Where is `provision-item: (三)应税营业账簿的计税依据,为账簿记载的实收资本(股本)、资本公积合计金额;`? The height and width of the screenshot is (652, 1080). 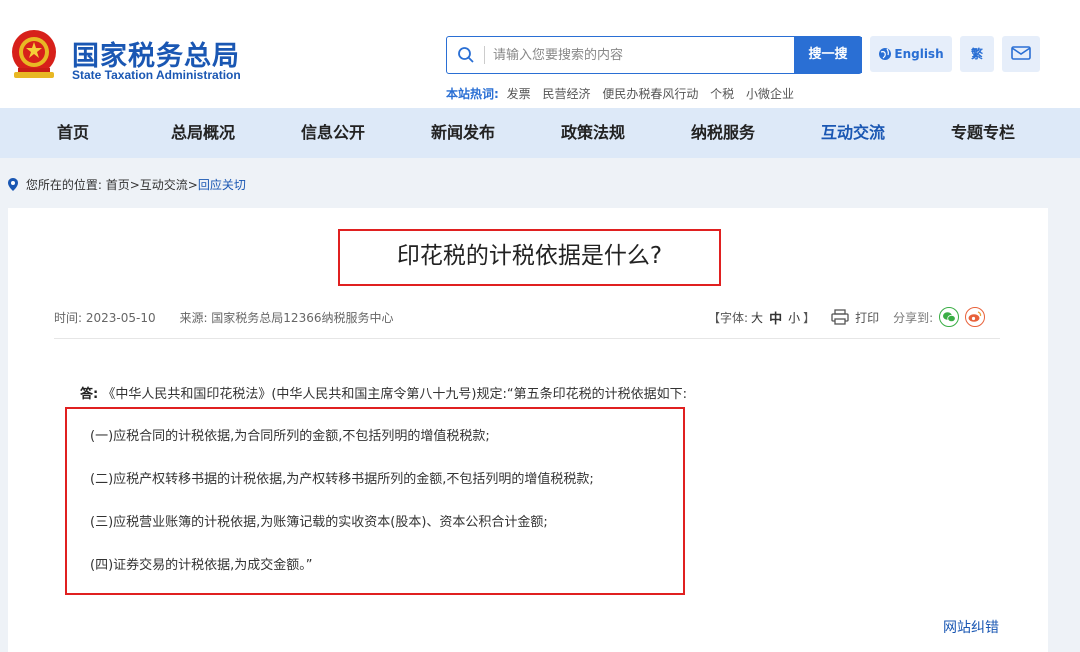
provision-item: (三)应税营业账簿的计税依据,为账簿记载的实收资本(股本)、资本公积合计金额; is located at coordinates (319, 522).